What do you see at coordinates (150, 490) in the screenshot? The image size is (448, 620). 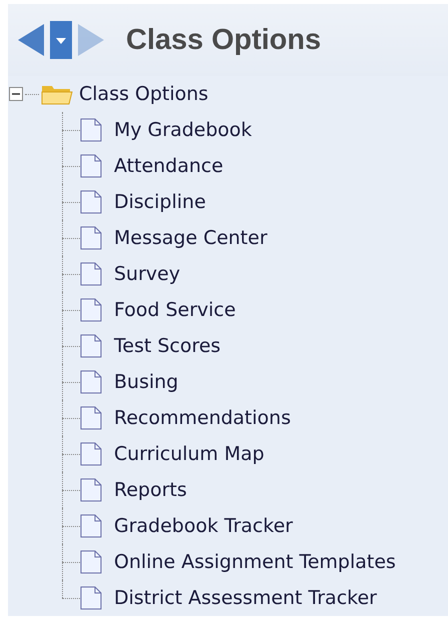 I see `tree-item: Reports` at bounding box center [150, 490].